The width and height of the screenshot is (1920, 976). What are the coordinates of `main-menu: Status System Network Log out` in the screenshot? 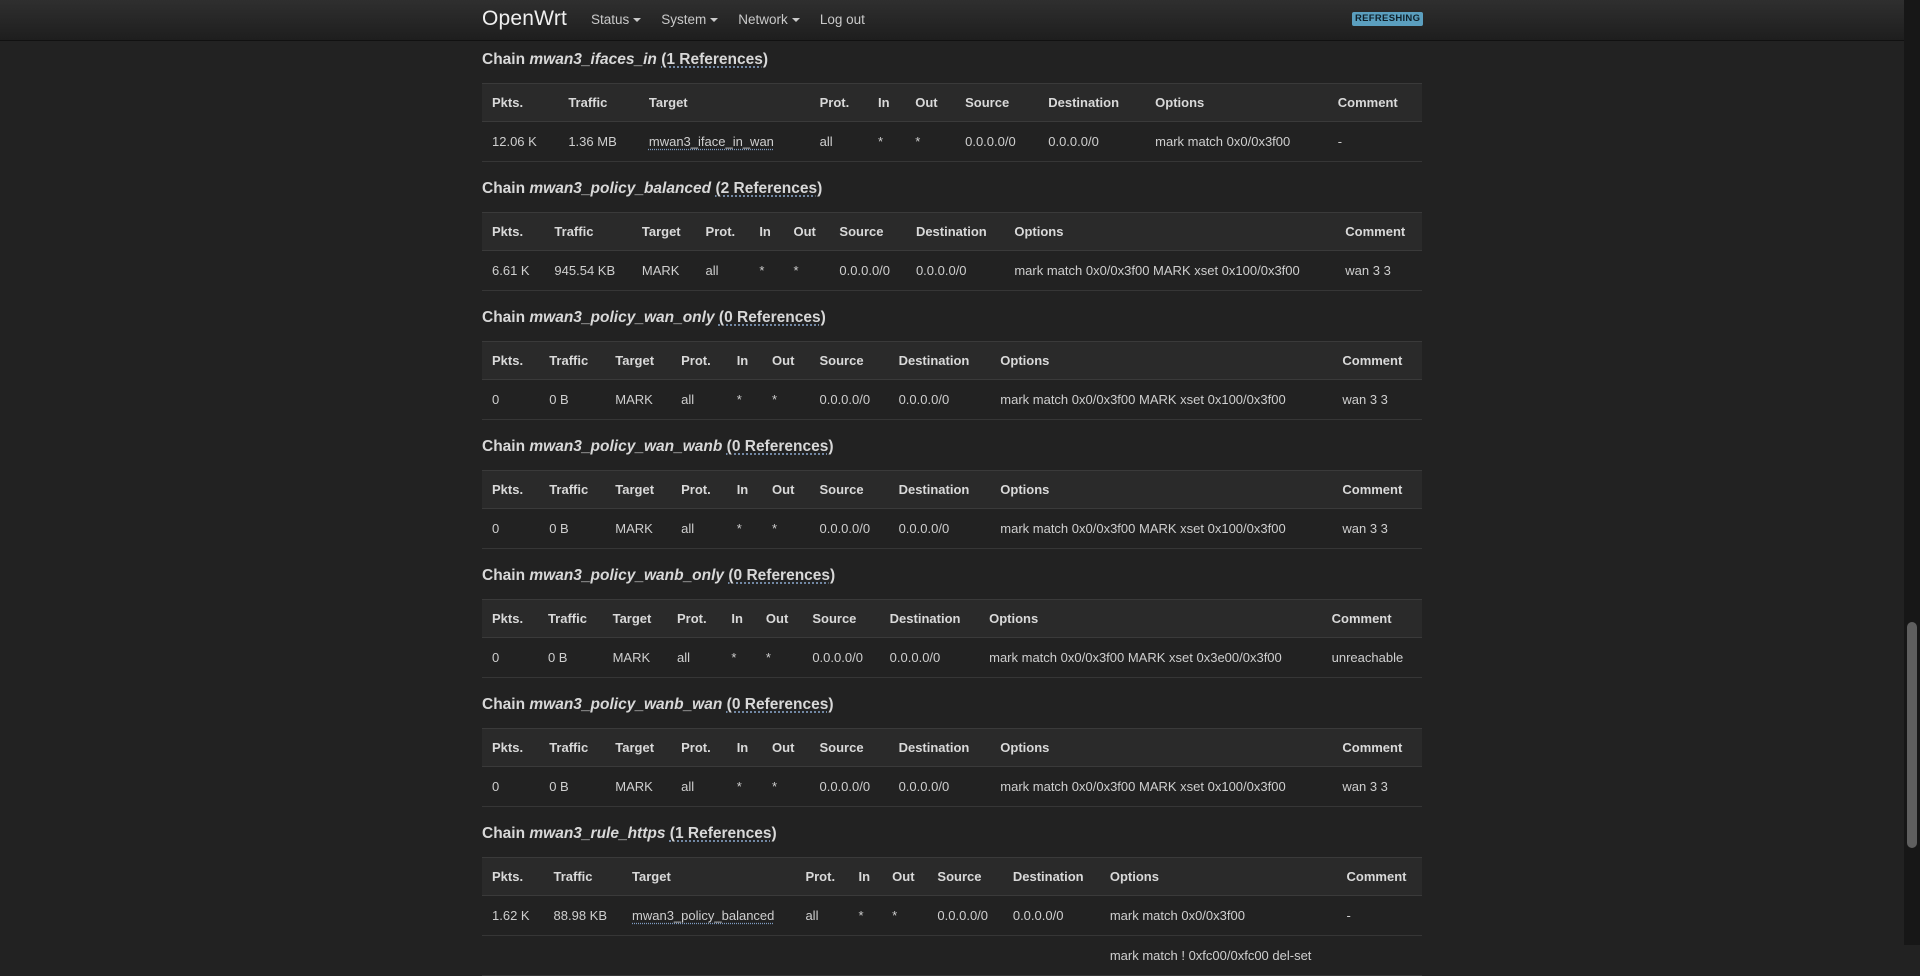 It's located at (738, 19).